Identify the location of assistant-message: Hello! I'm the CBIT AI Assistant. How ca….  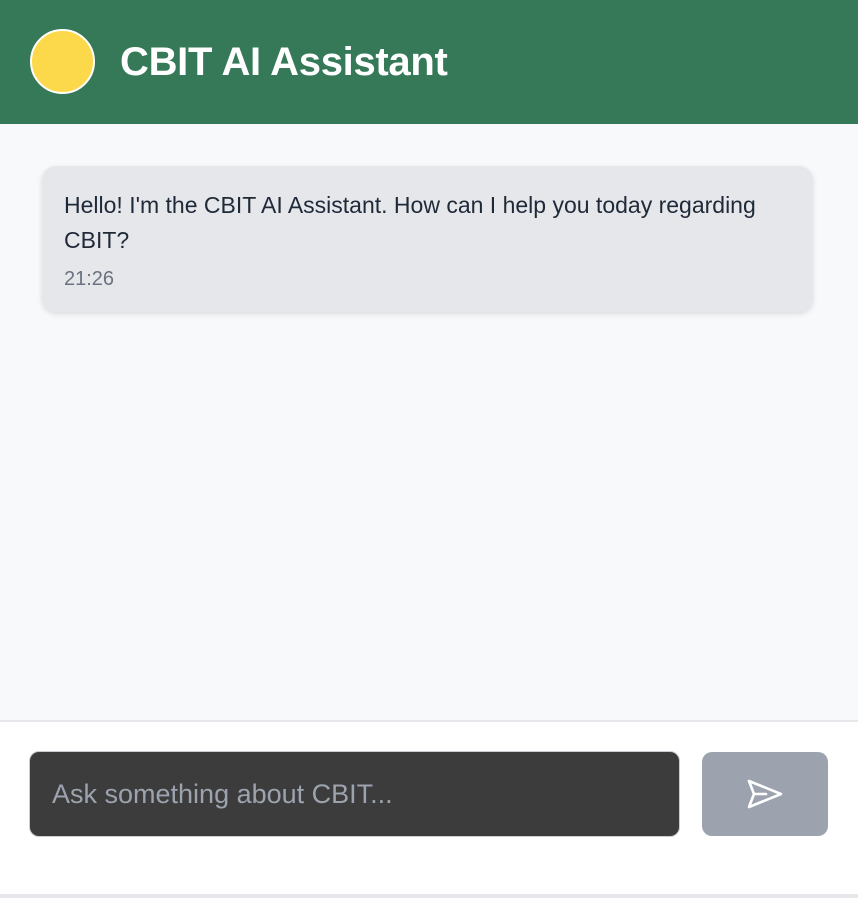
(427, 239).